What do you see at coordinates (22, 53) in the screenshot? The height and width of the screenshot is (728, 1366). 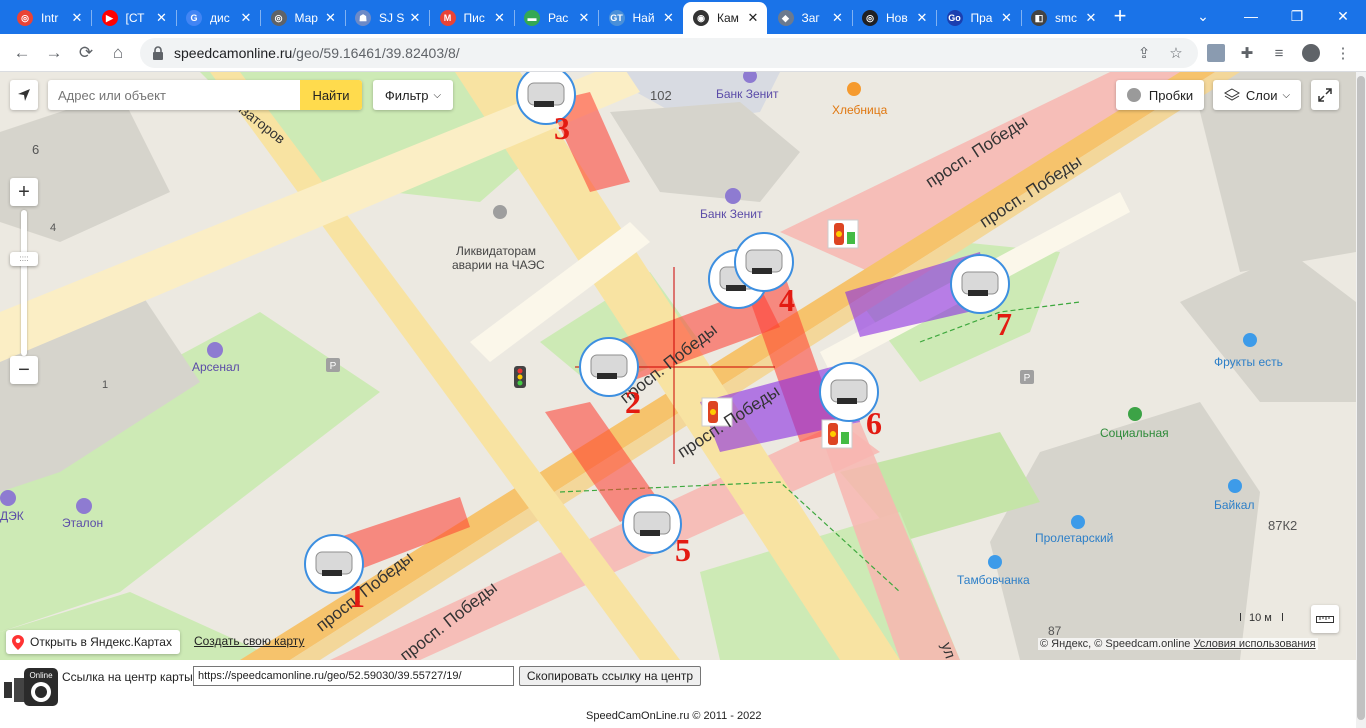 I see `back-button: ←` at bounding box center [22, 53].